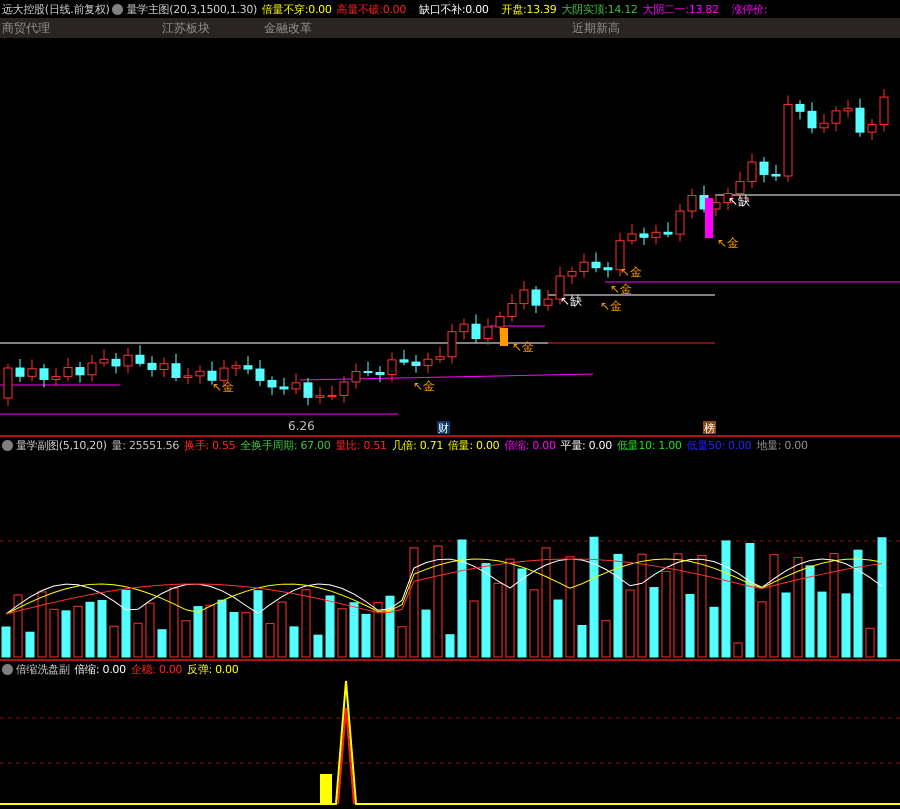  What do you see at coordinates (43, 669) in the screenshot?
I see `indicator-name: 倍缩洗盘副` at bounding box center [43, 669].